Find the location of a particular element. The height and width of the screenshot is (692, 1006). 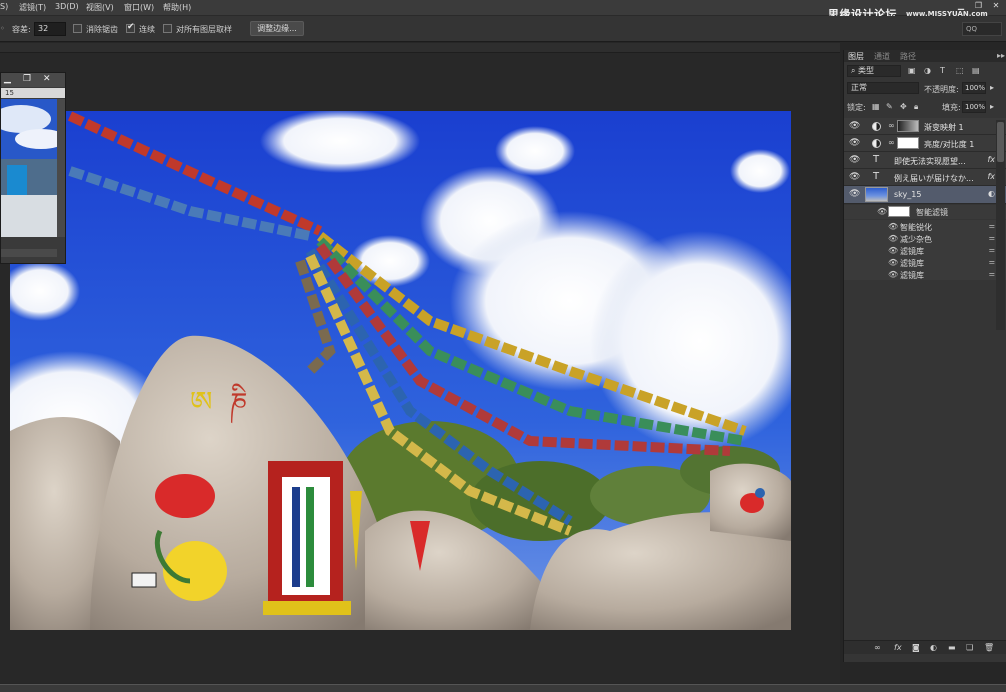

layer-name: 亮度/对比度 1 is located at coordinates (949, 144).